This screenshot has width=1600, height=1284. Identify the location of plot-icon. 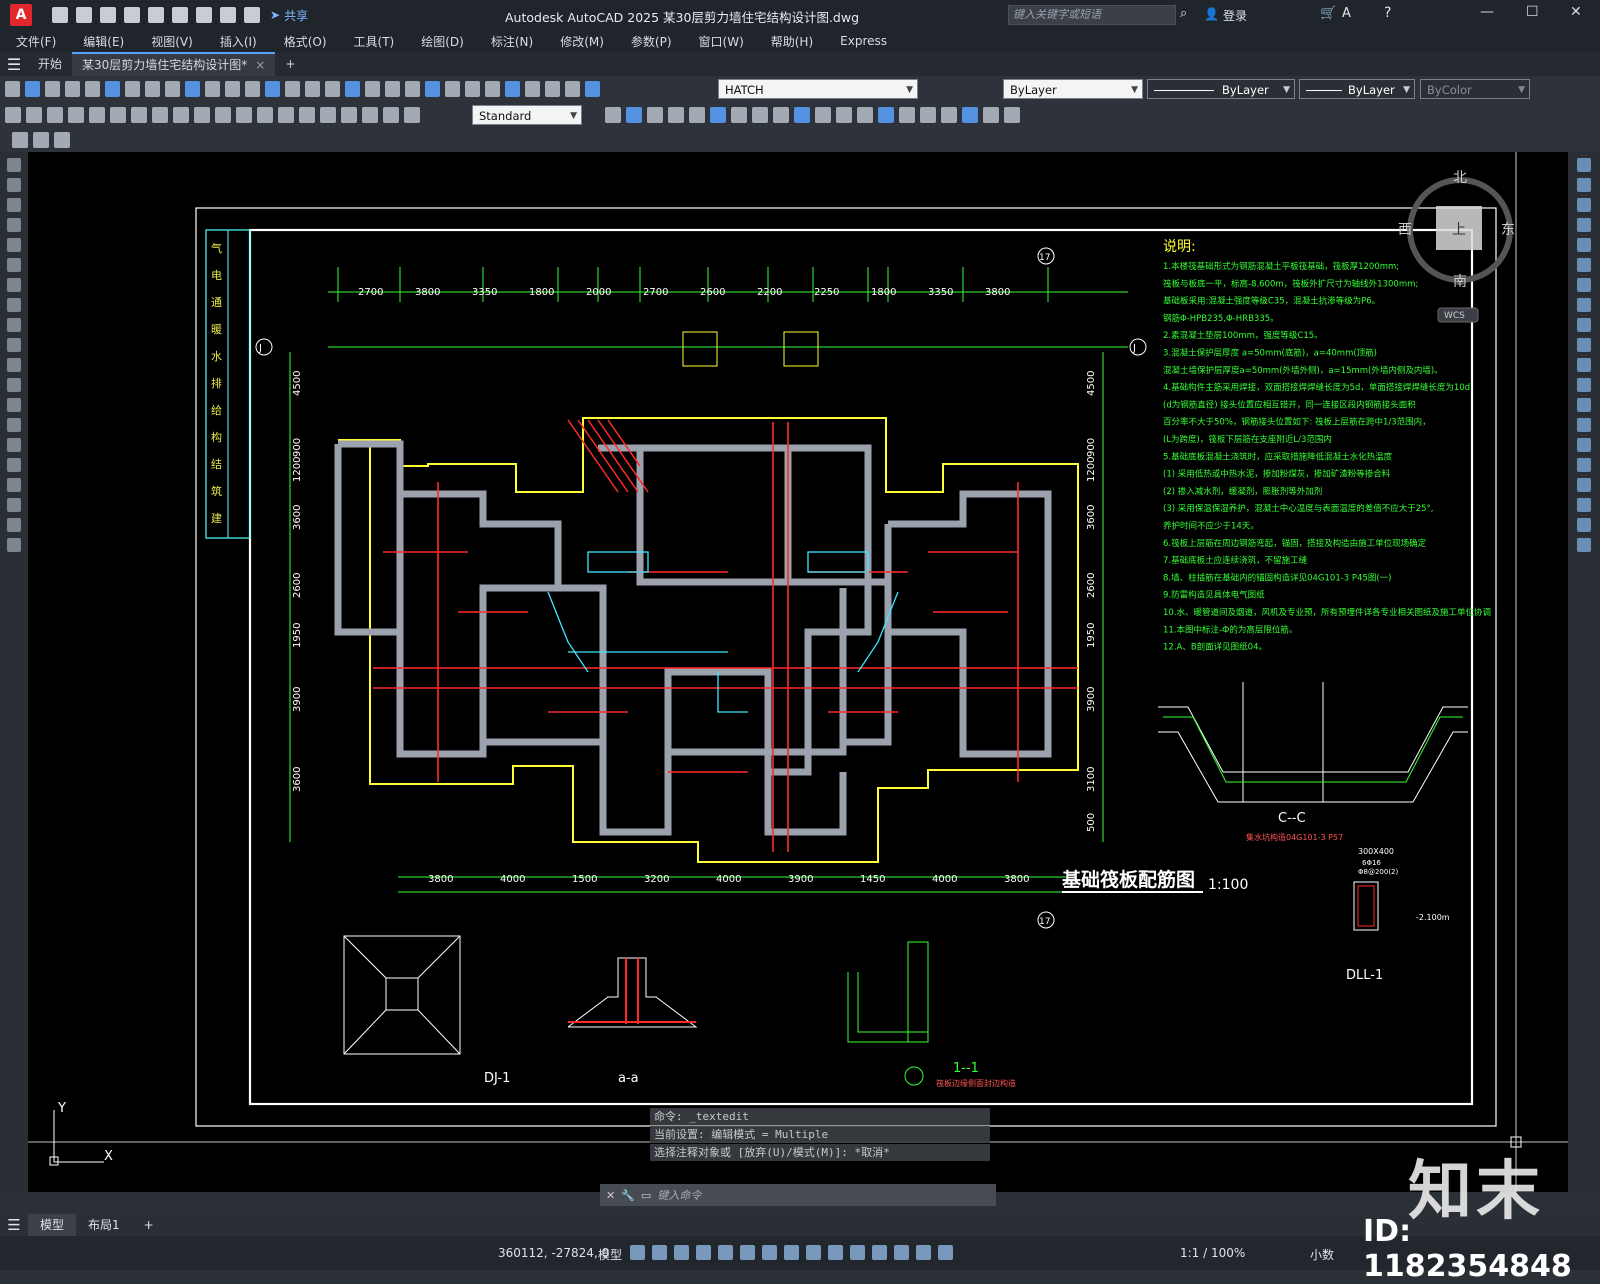
(204, 15).